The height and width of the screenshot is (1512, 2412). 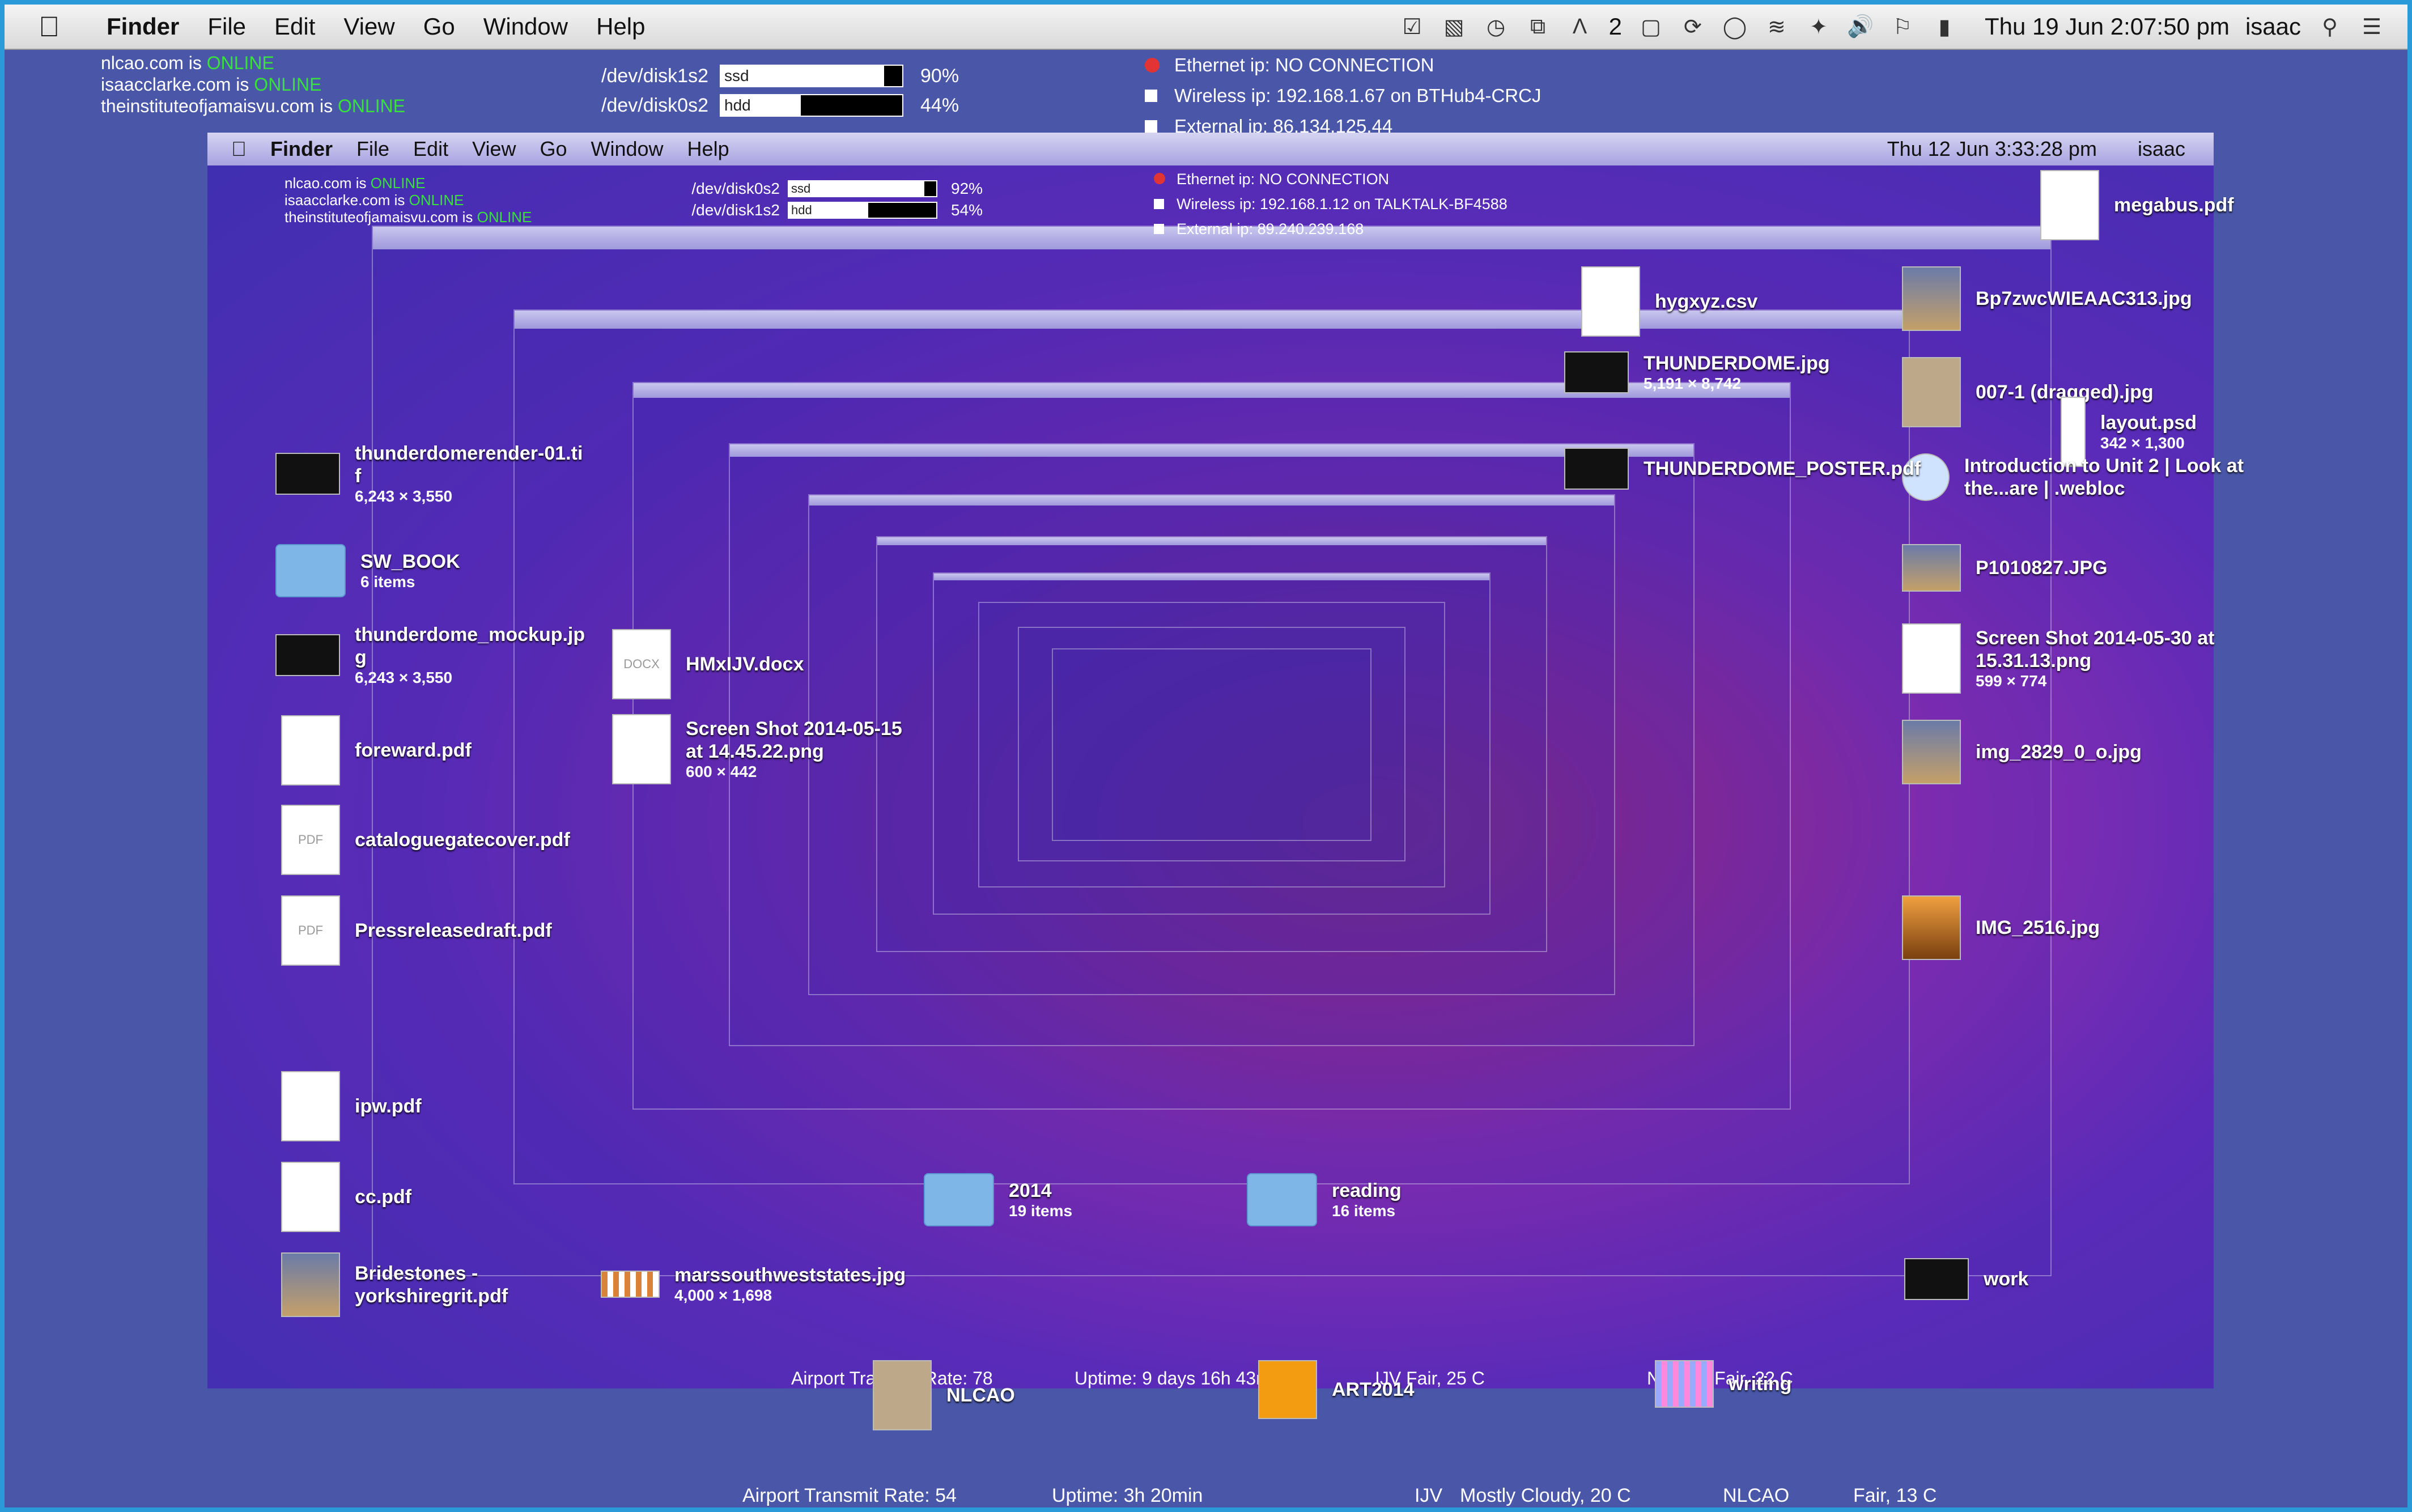 What do you see at coordinates (967, 188) in the screenshot?
I see `disk-percent: 92%` at bounding box center [967, 188].